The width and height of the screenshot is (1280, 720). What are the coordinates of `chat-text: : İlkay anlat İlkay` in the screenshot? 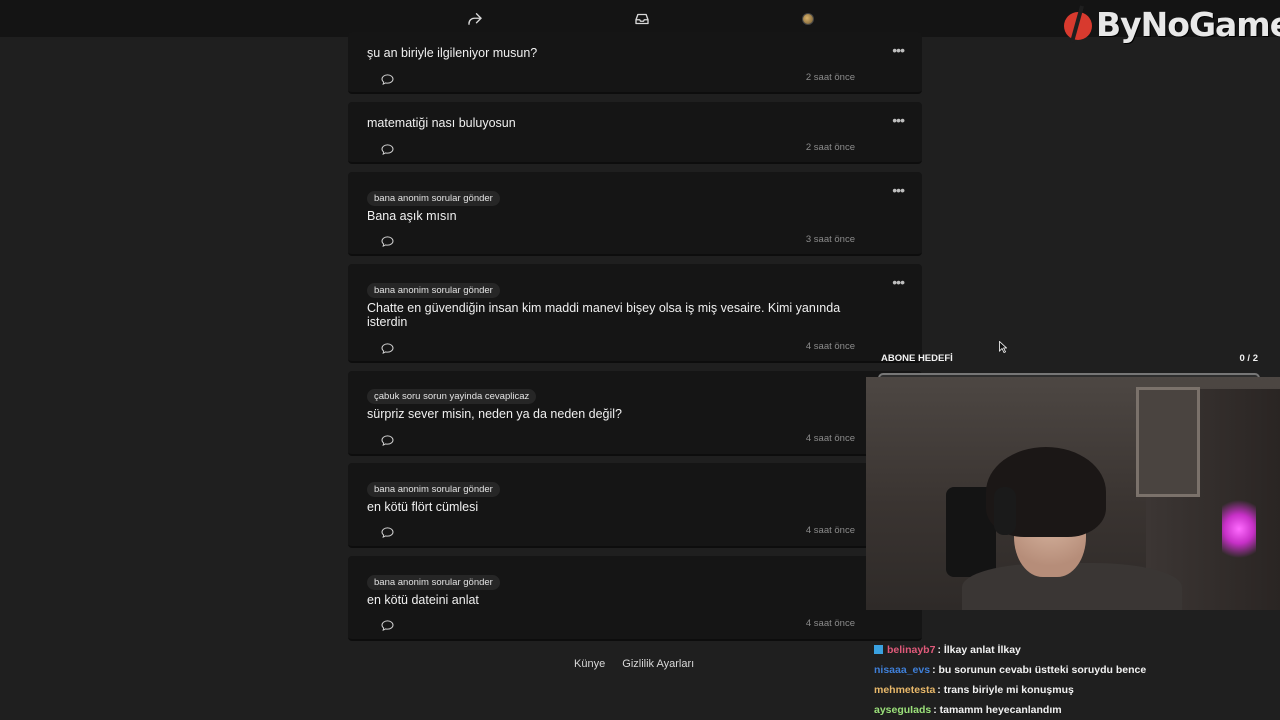 It's located at (979, 650).